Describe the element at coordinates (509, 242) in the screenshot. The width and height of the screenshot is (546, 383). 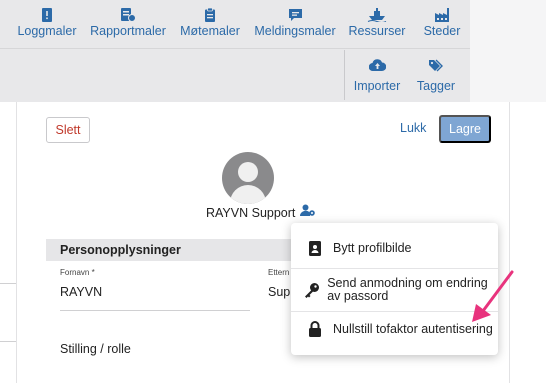
I see `right-panel-border` at that location.